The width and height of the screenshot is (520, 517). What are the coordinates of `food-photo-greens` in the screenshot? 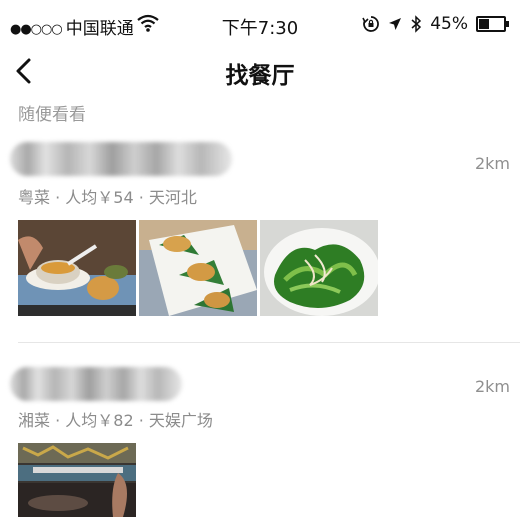 It's located at (319, 268).